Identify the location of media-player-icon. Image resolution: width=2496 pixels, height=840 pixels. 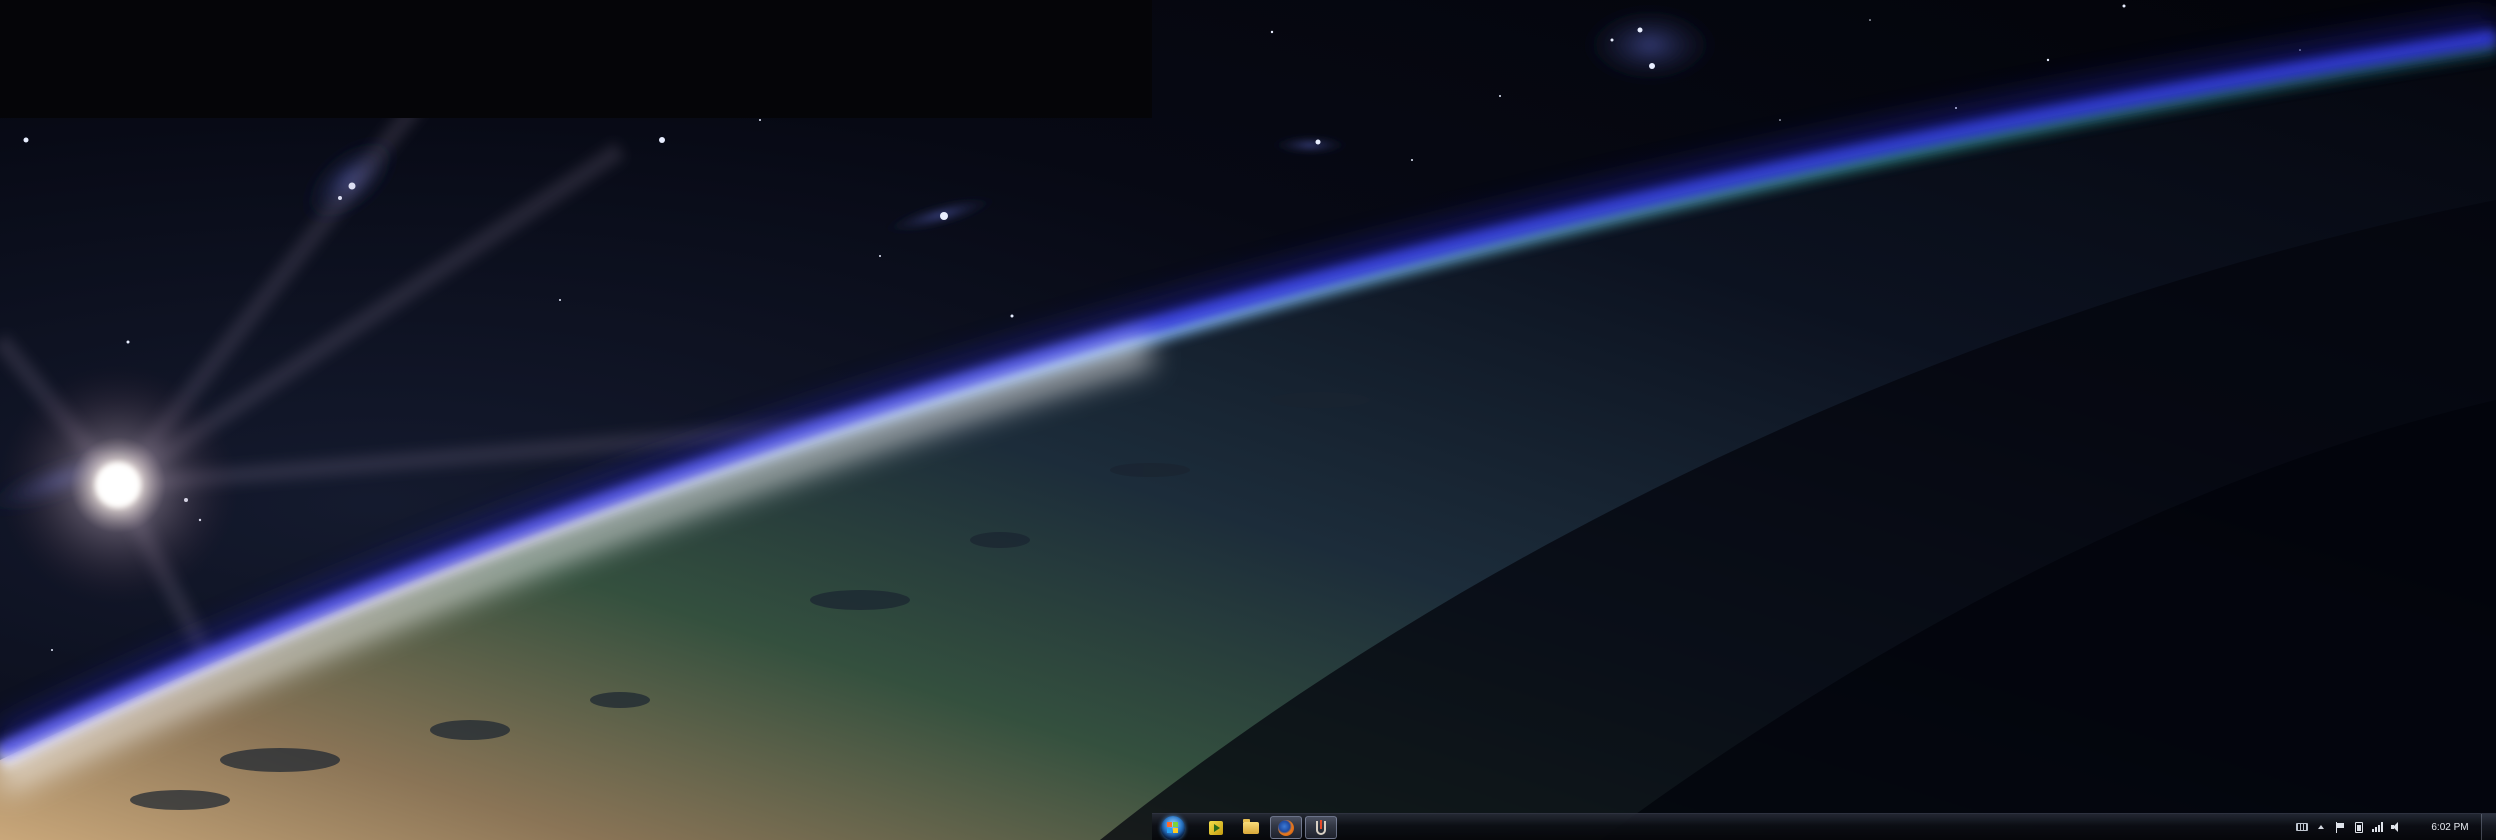
(1216, 827).